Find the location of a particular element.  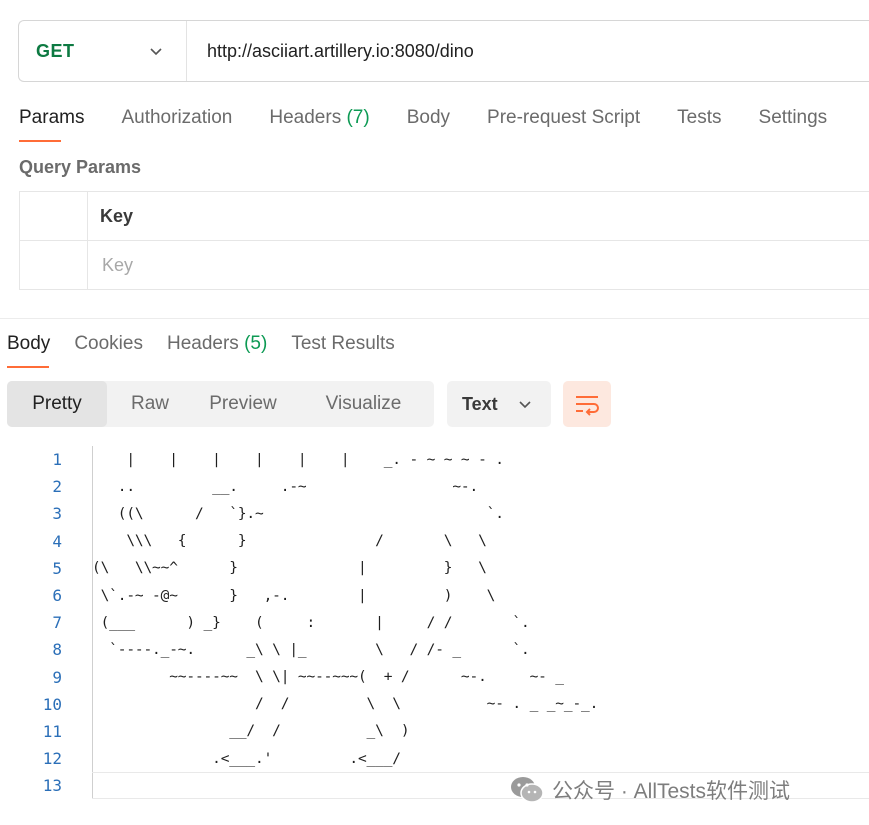

tab-label: Cookies is located at coordinates (108, 343).